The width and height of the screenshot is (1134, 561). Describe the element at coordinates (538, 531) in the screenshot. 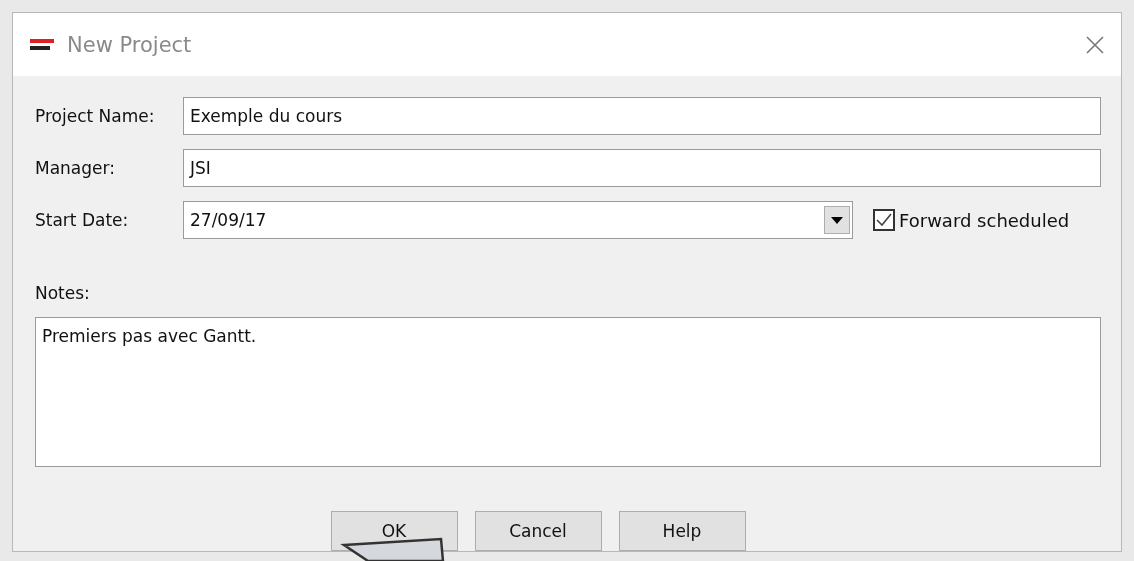

I see `dialog-button: Cancel` at that location.